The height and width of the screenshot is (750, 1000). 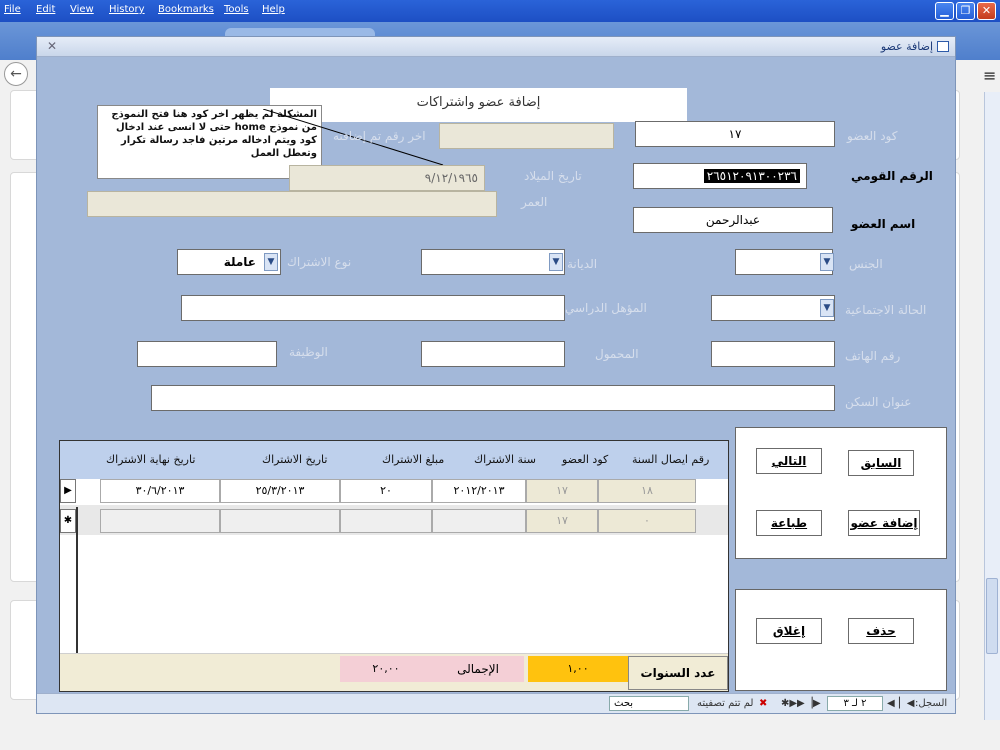 What do you see at coordinates (582, 264) in the screenshot?
I see `religion-label: الديانة` at bounding box center [582, 264].